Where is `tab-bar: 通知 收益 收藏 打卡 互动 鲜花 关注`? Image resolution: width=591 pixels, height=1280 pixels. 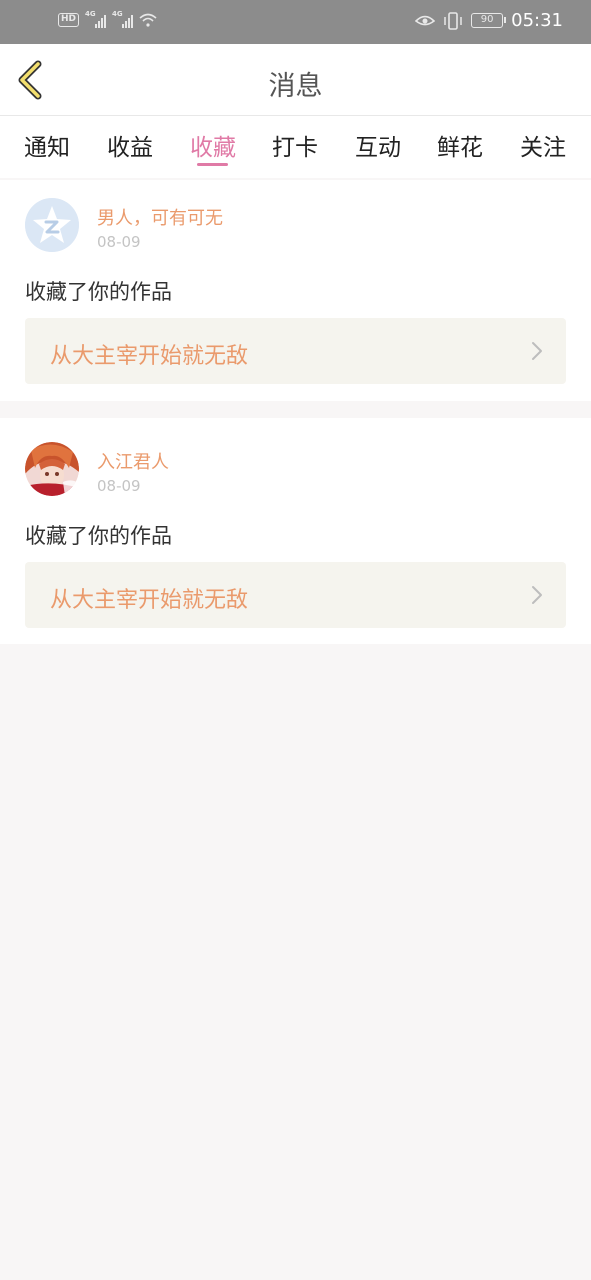
tab-bar: 通知 收益 收藏 打卡 互动 鲜花 关注 is located at coordinates (295, 147).